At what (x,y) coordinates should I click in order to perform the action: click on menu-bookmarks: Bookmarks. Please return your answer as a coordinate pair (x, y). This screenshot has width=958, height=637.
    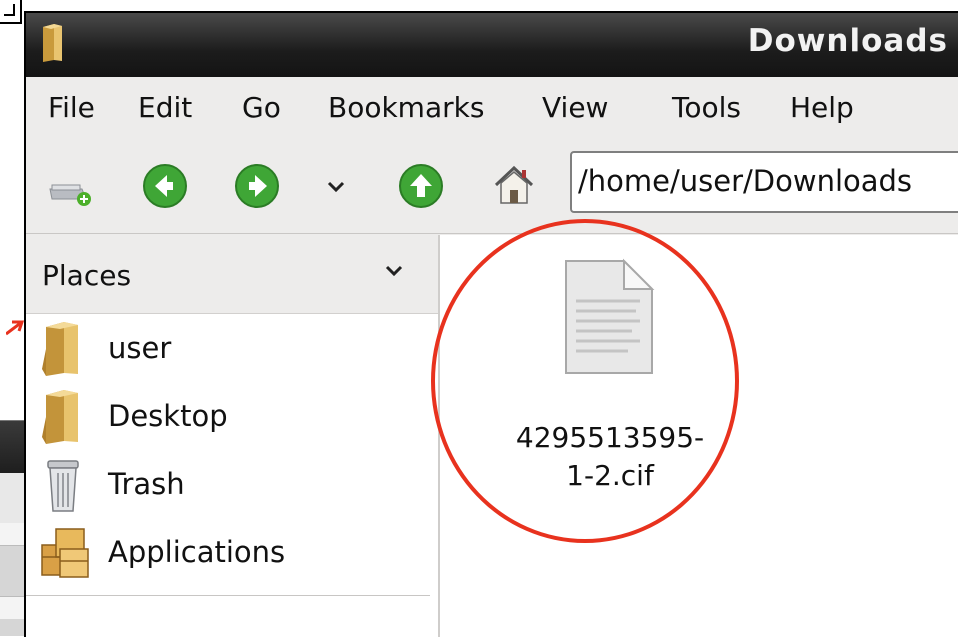
    Looking at the image, I should click on (406, 107).